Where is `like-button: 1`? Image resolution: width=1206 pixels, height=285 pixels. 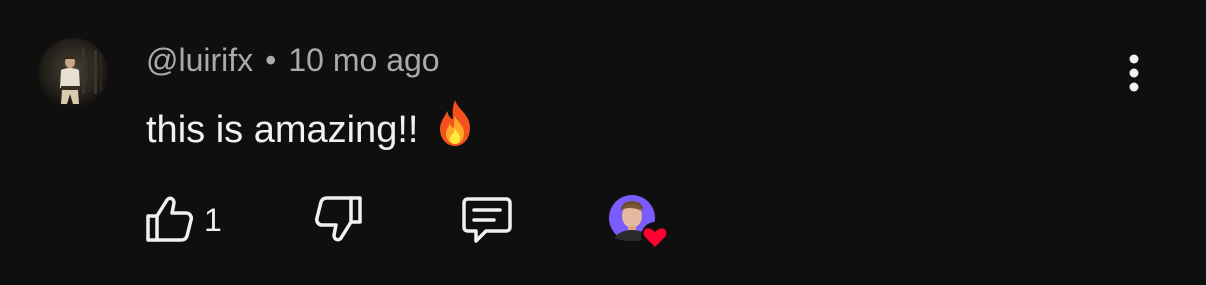 like-button: 1 is located at coordinates (189, 219).